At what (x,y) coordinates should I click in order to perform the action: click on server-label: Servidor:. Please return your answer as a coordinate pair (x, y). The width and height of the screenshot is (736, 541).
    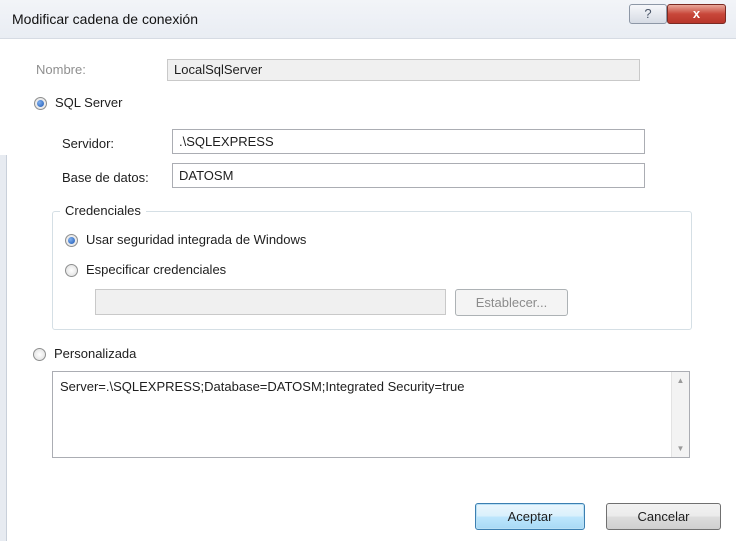
    Looking at the image, I should click on (88, 143).